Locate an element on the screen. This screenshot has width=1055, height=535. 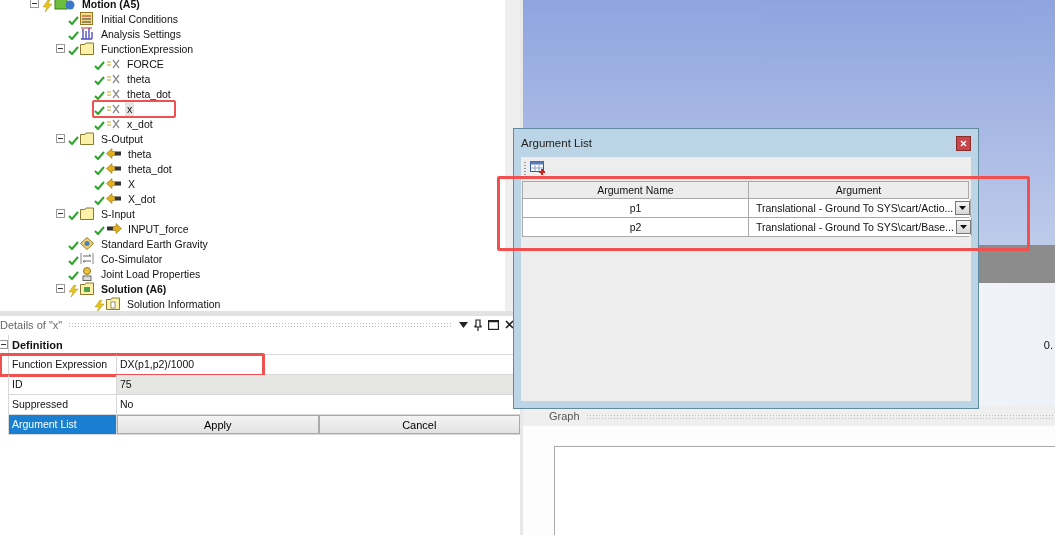
section-heading: Definition is located at coordinates (37, 344).